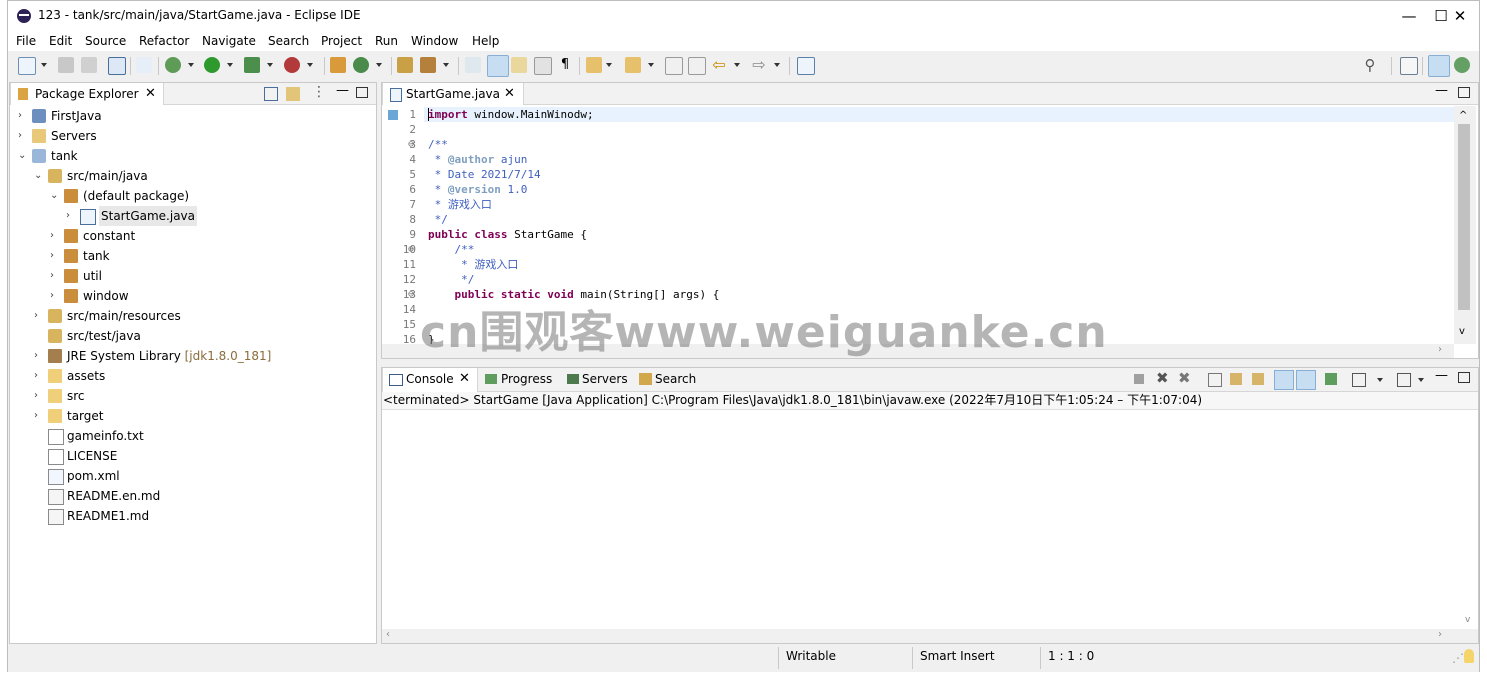  Describe the element at coordinates (117, 66) in the screenshot. I see `terminal-icon` at that location.